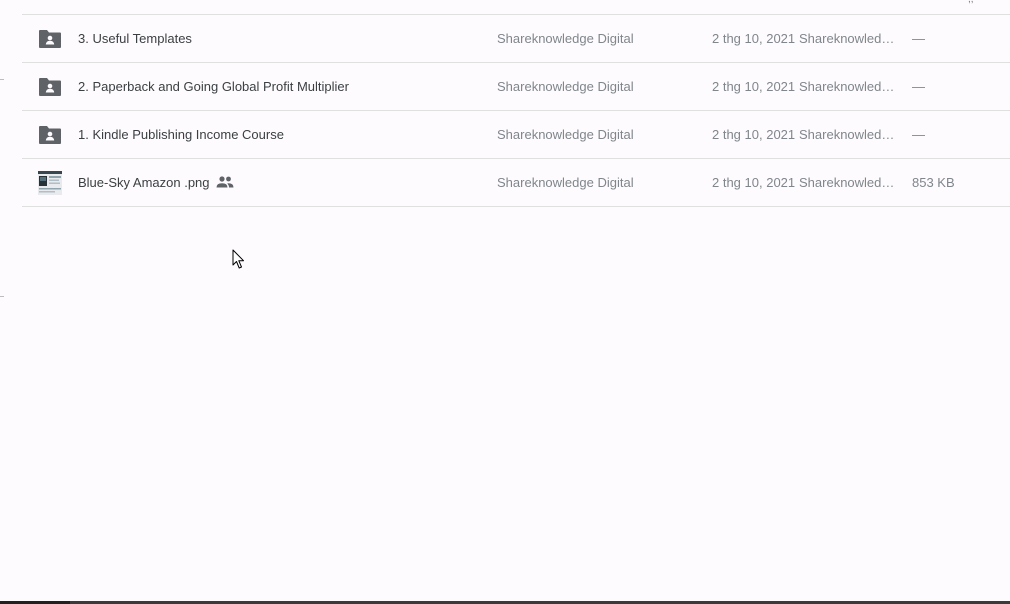 This screenshot has width=1010, height=604. What do you see at coordinates (971, 2) in the screenshot?
I see `header-sort-indicator: ,,` at bounding box center [971, 2].